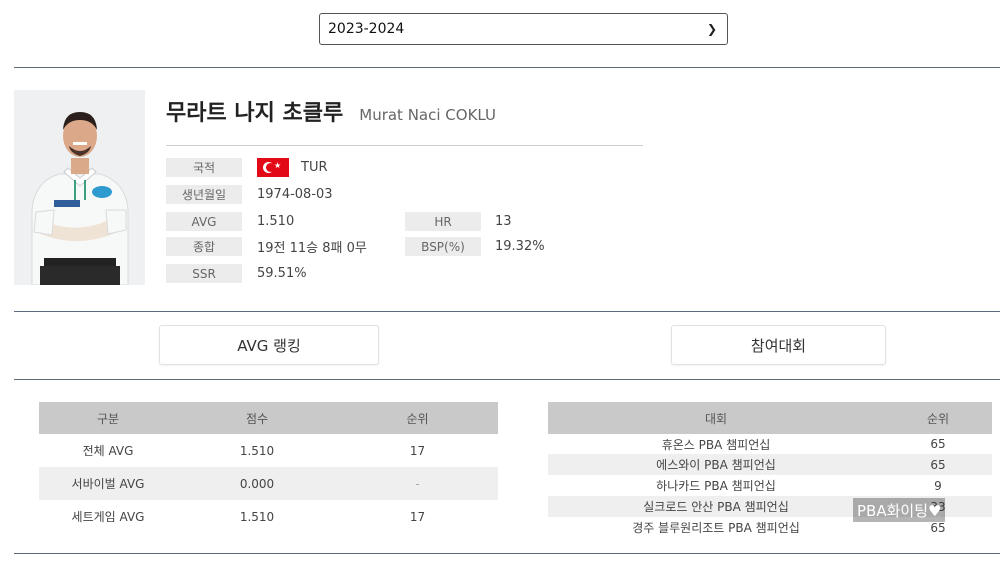 The width and height of the screenshot is (1000, 564). I want to click on tournament-row-name: 에스와이 PBA 챔피언십, so click(716, 465).